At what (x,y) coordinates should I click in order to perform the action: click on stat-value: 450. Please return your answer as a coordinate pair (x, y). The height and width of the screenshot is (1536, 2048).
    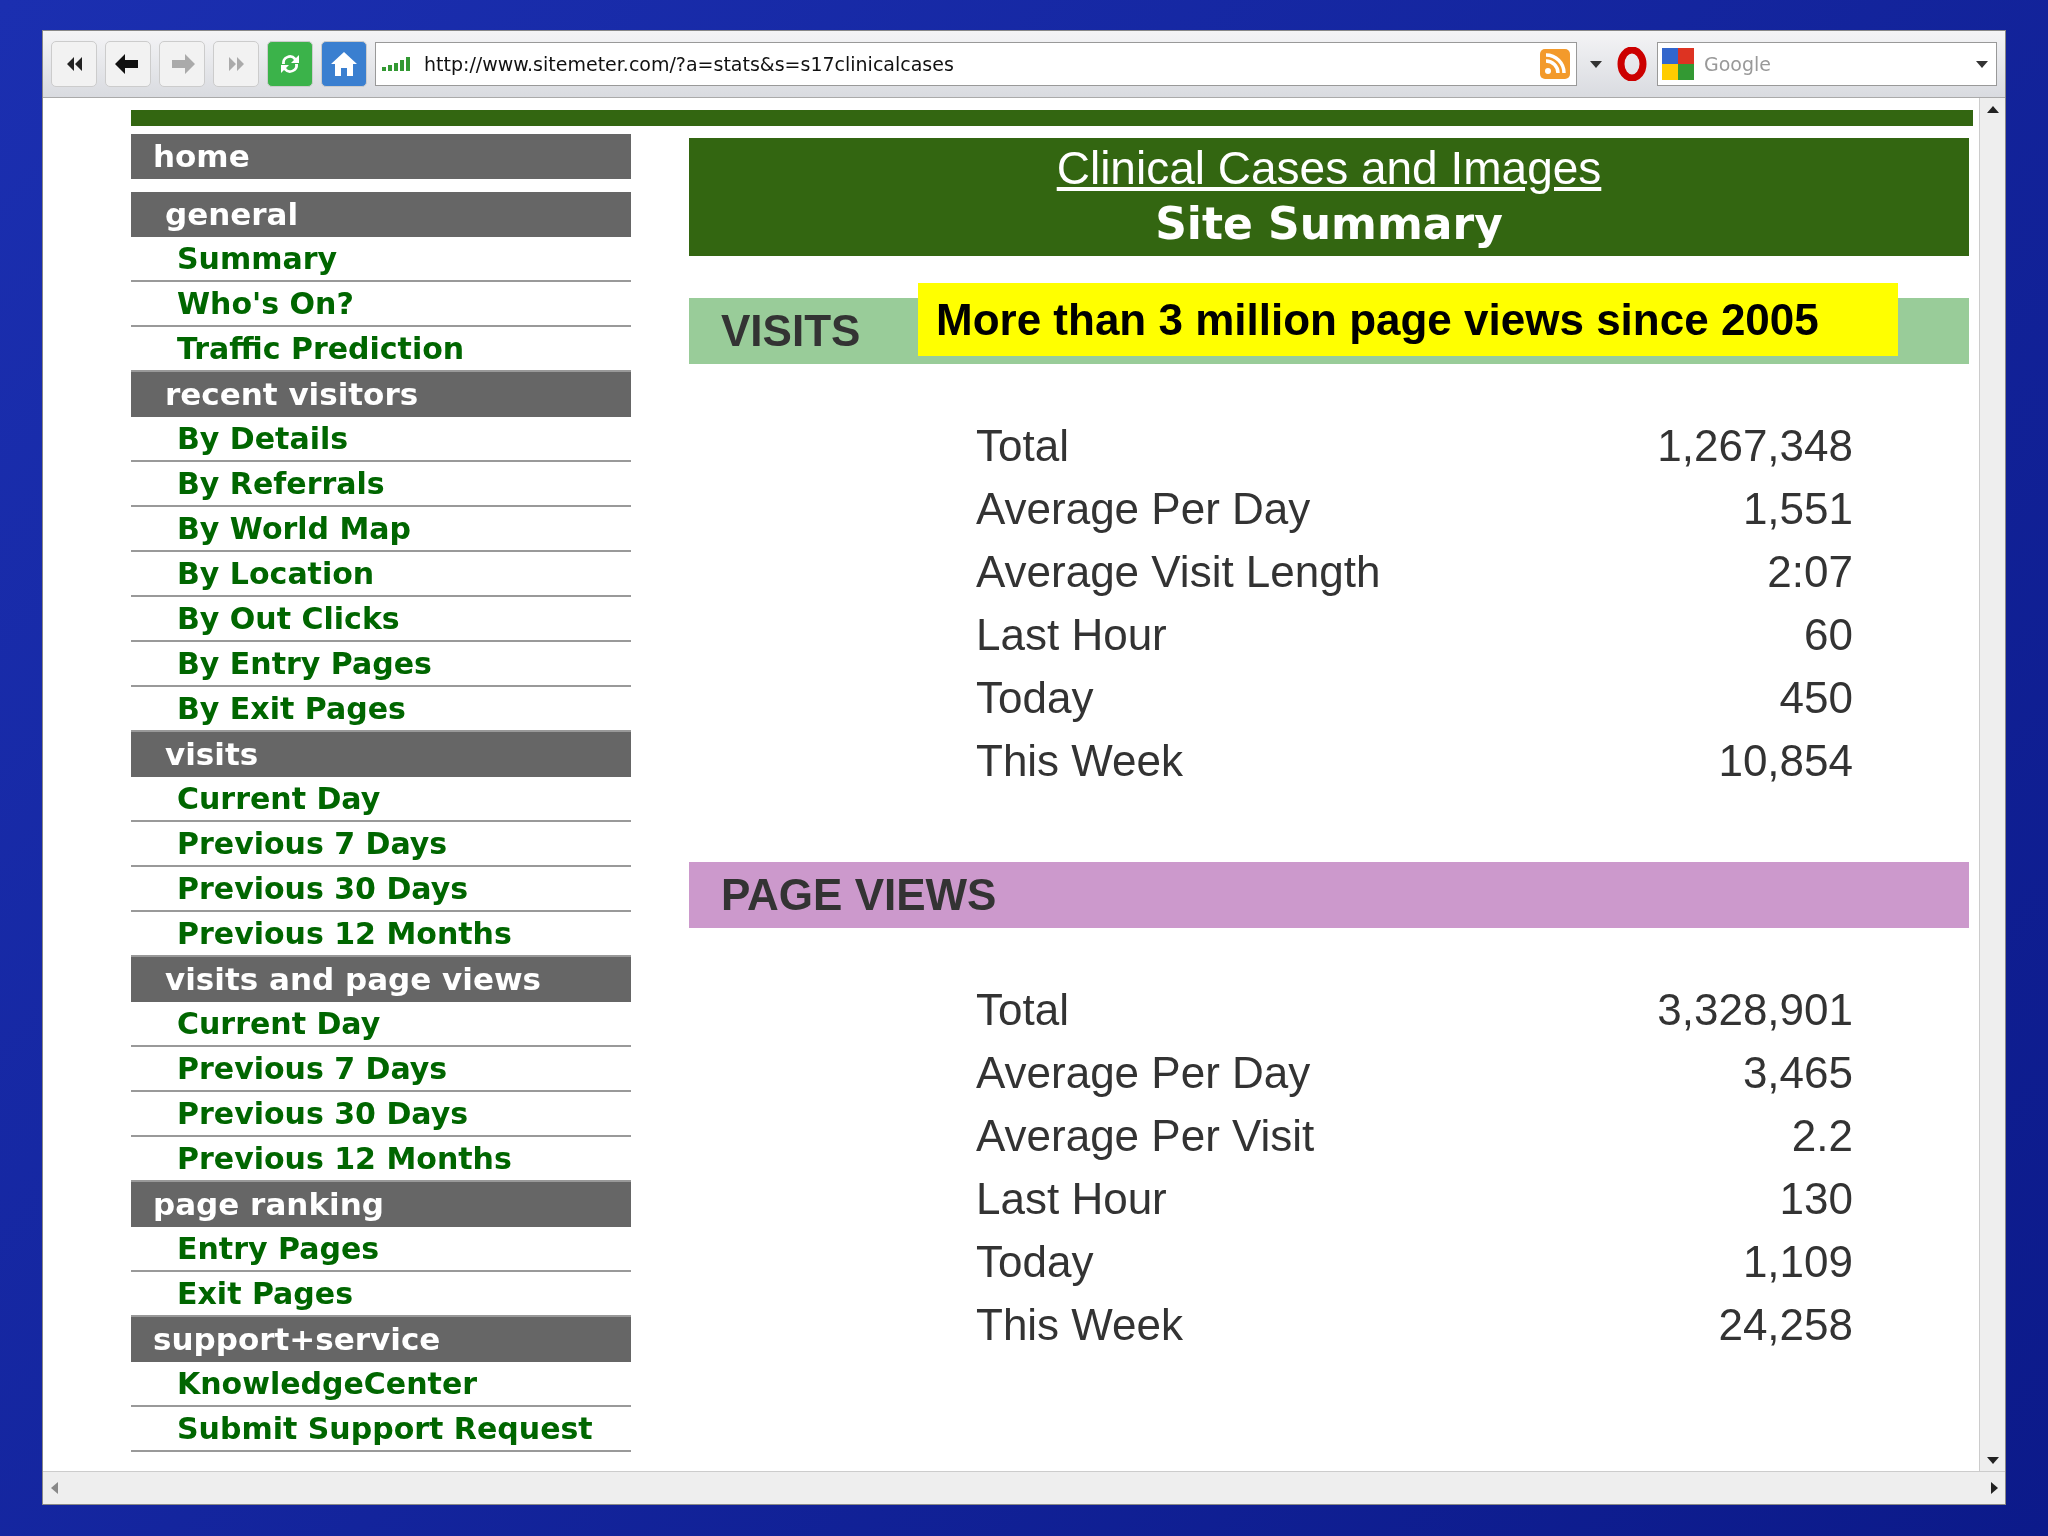
    Looking at the image, I should click on (1816, 697).